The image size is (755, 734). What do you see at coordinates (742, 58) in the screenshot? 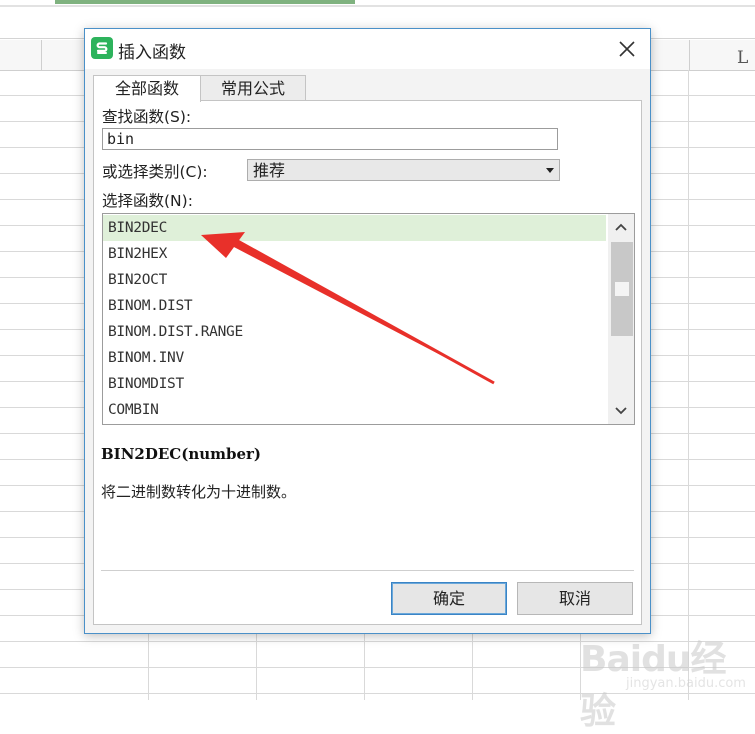
I see `column-header-l: L` at bounding box center [742, 58].